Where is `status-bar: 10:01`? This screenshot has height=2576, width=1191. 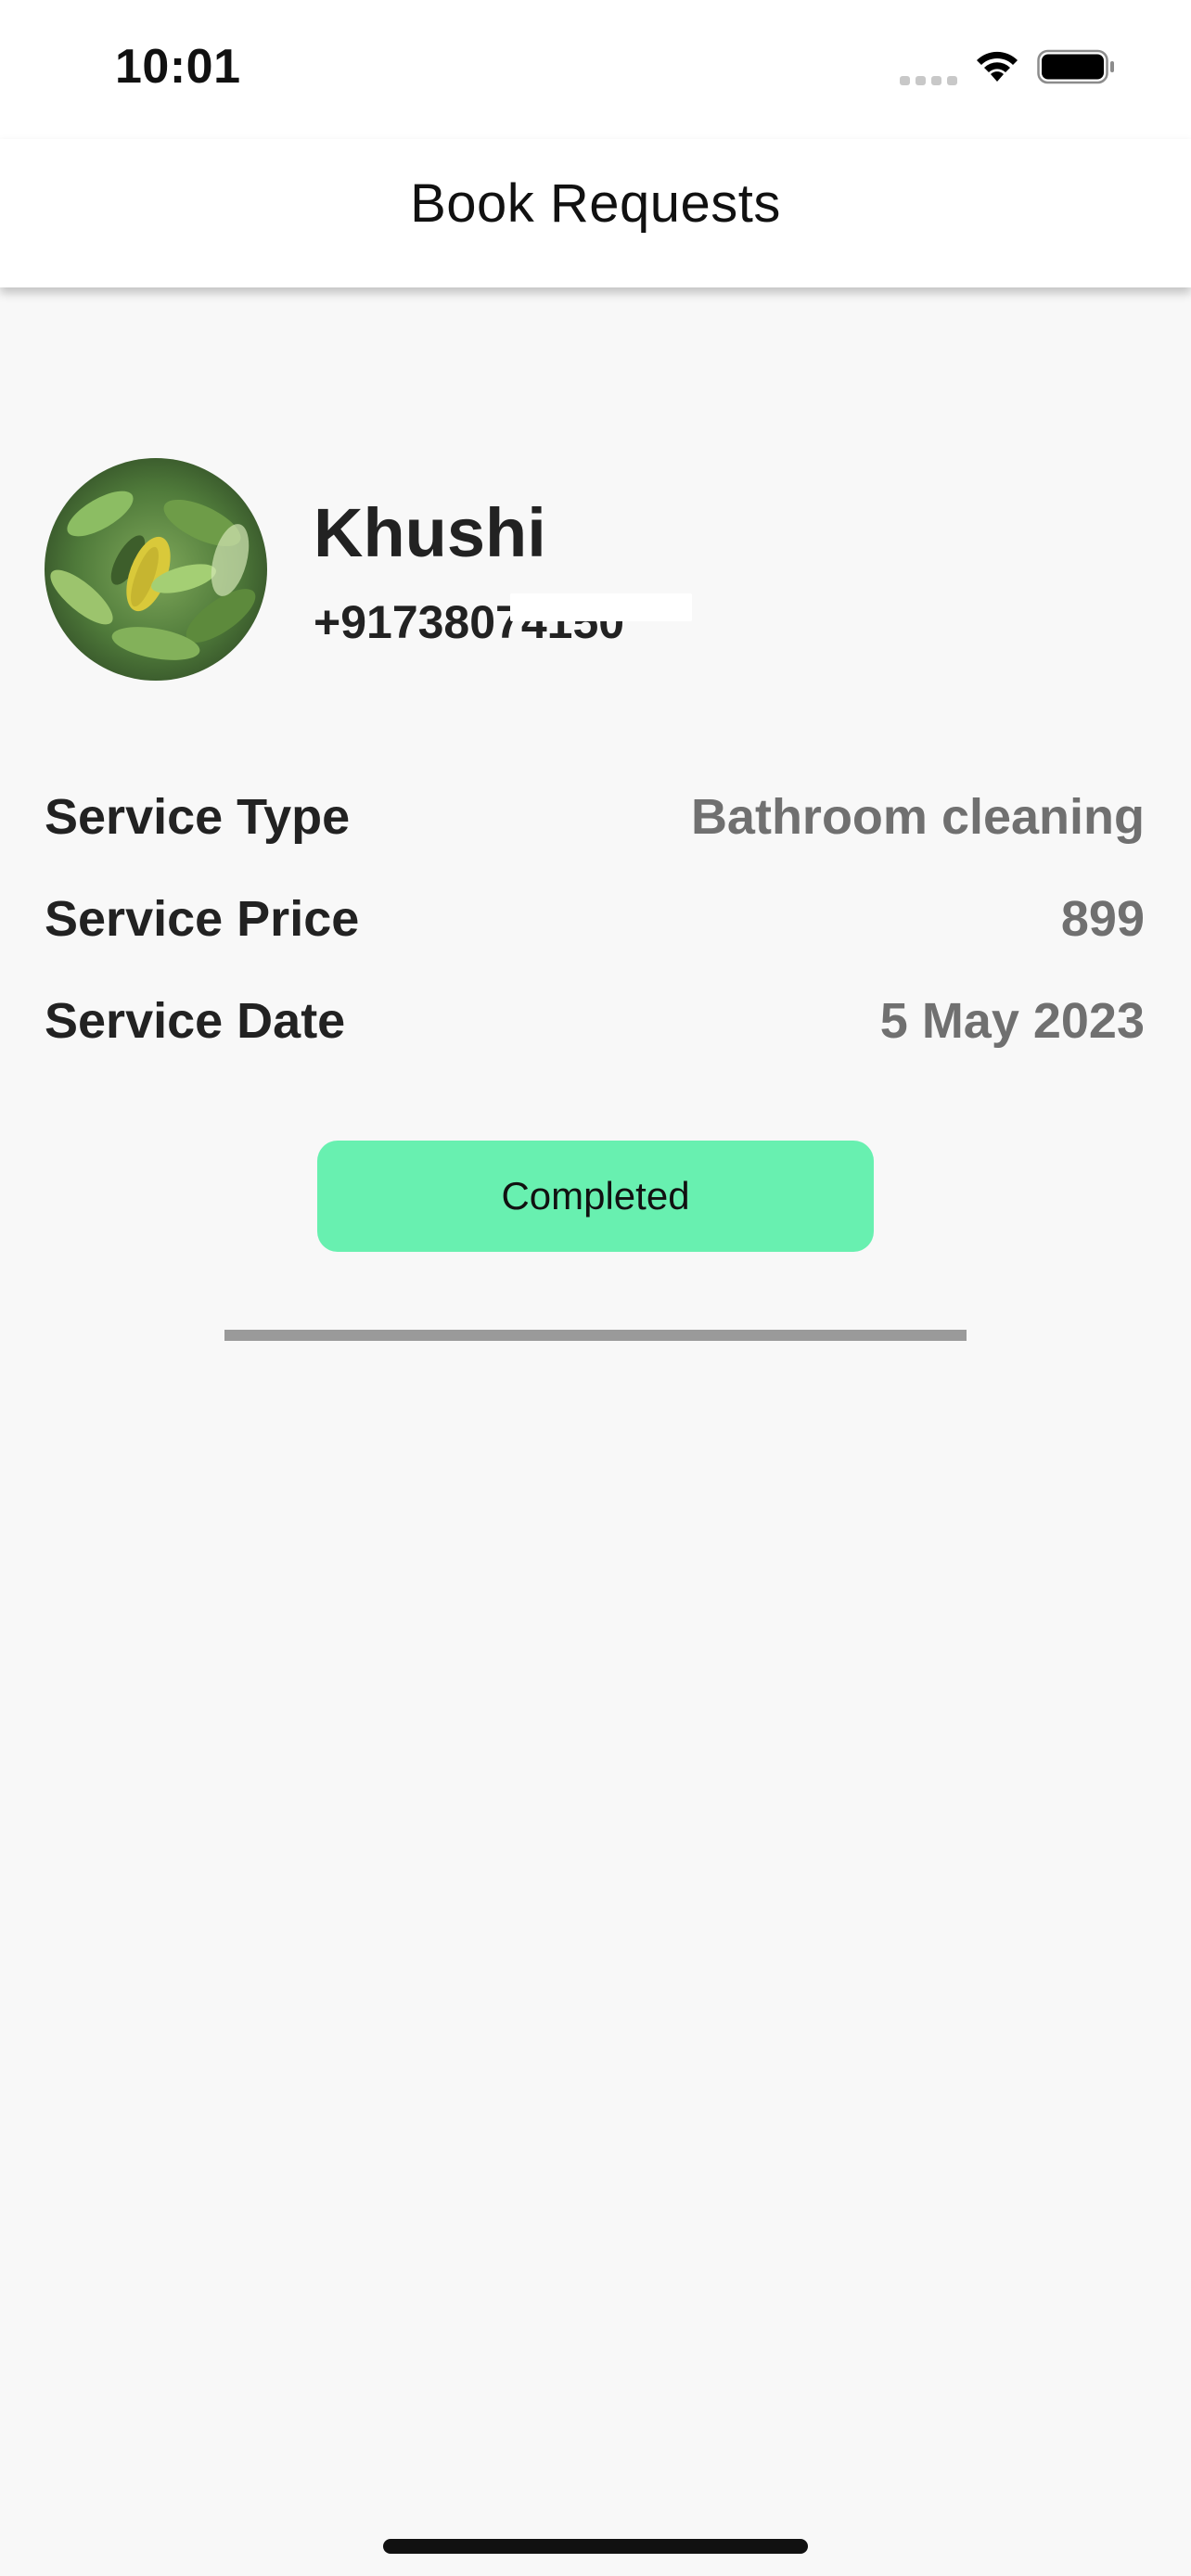
status-bar: 10:01 is located at coordinates (595, 69).